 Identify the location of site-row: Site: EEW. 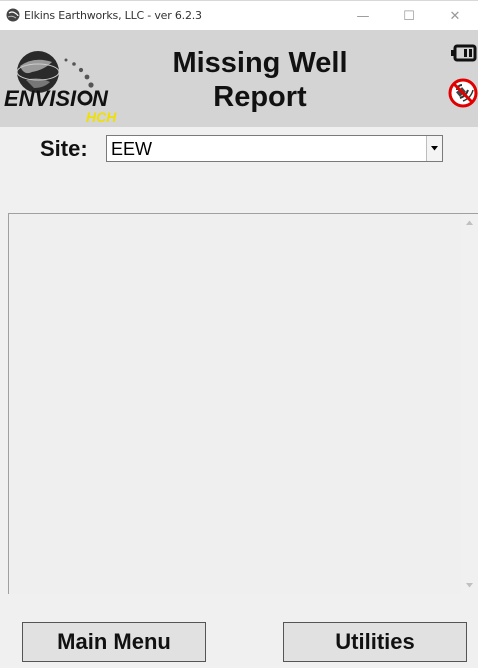
(239, 149).